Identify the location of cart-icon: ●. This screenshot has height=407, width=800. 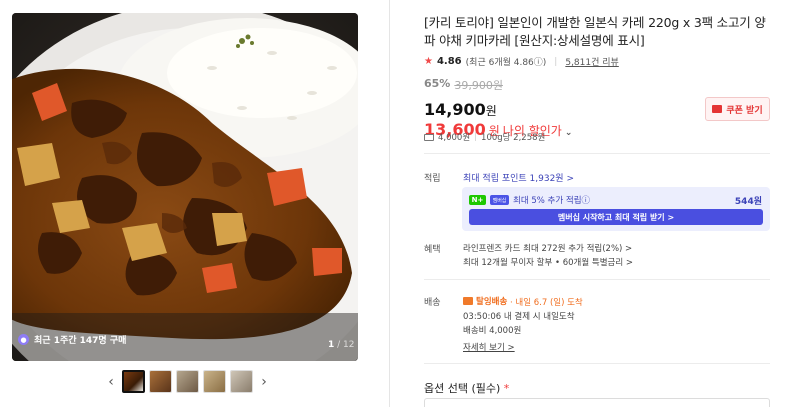
(23, 339).